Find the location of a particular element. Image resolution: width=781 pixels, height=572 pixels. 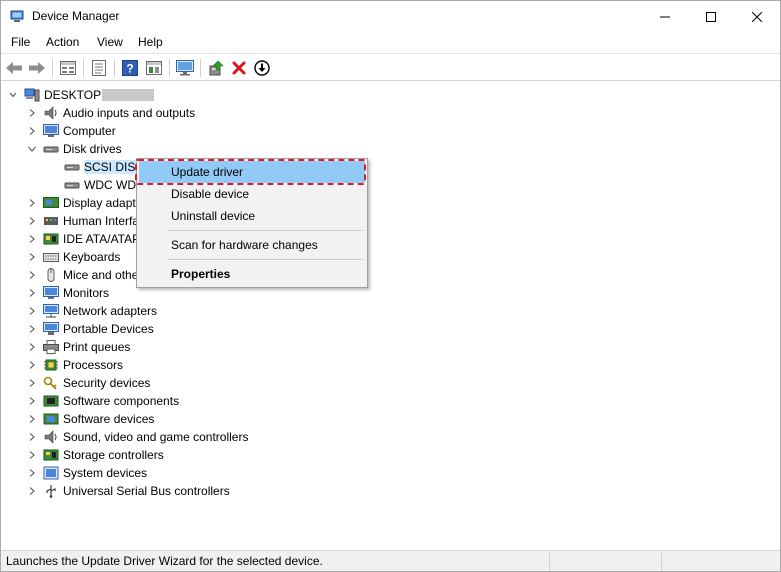

category-label: Print queues is located at coordinates (97, 347).